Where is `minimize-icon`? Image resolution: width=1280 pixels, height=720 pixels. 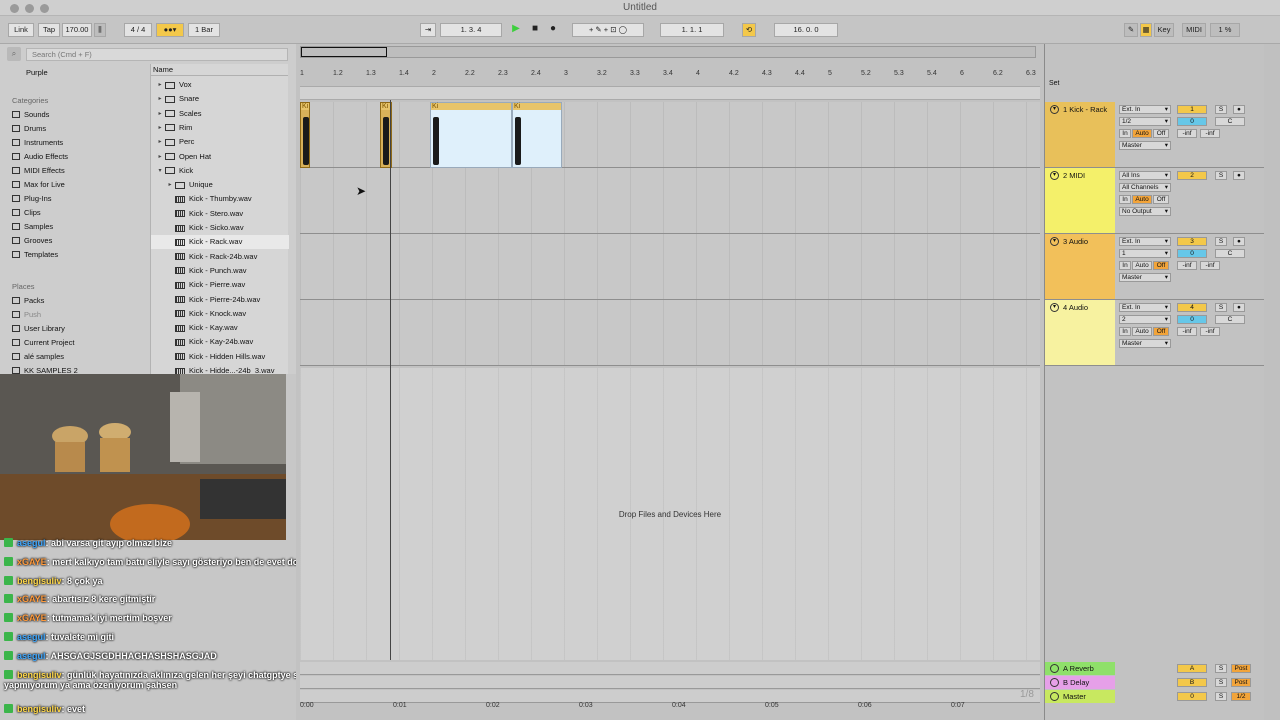
minimize-icon is located at coordinates (29, 8).